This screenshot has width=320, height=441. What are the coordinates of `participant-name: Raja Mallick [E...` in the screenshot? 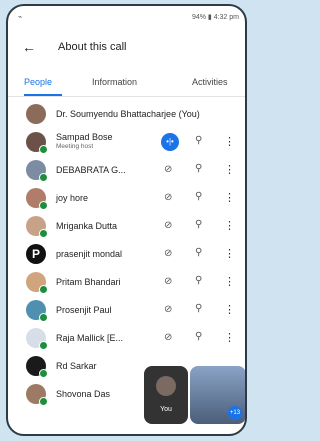 It's located at (90, 338).